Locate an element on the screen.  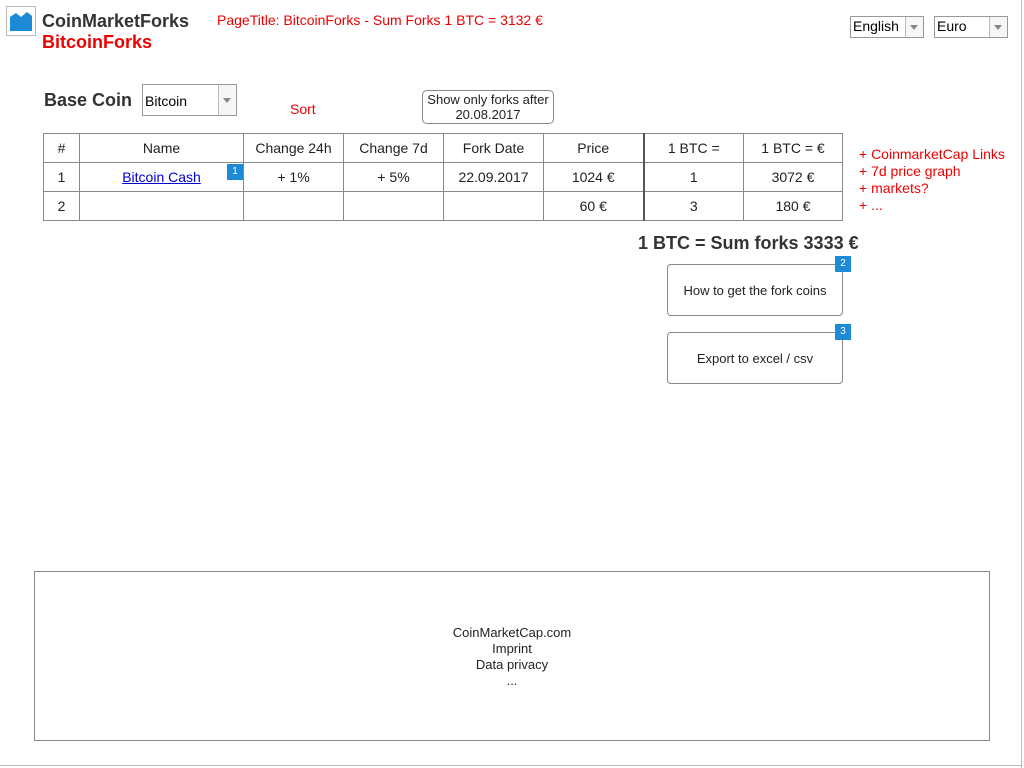
note-item: + 7d price graph is located at coordinates (910, 171).